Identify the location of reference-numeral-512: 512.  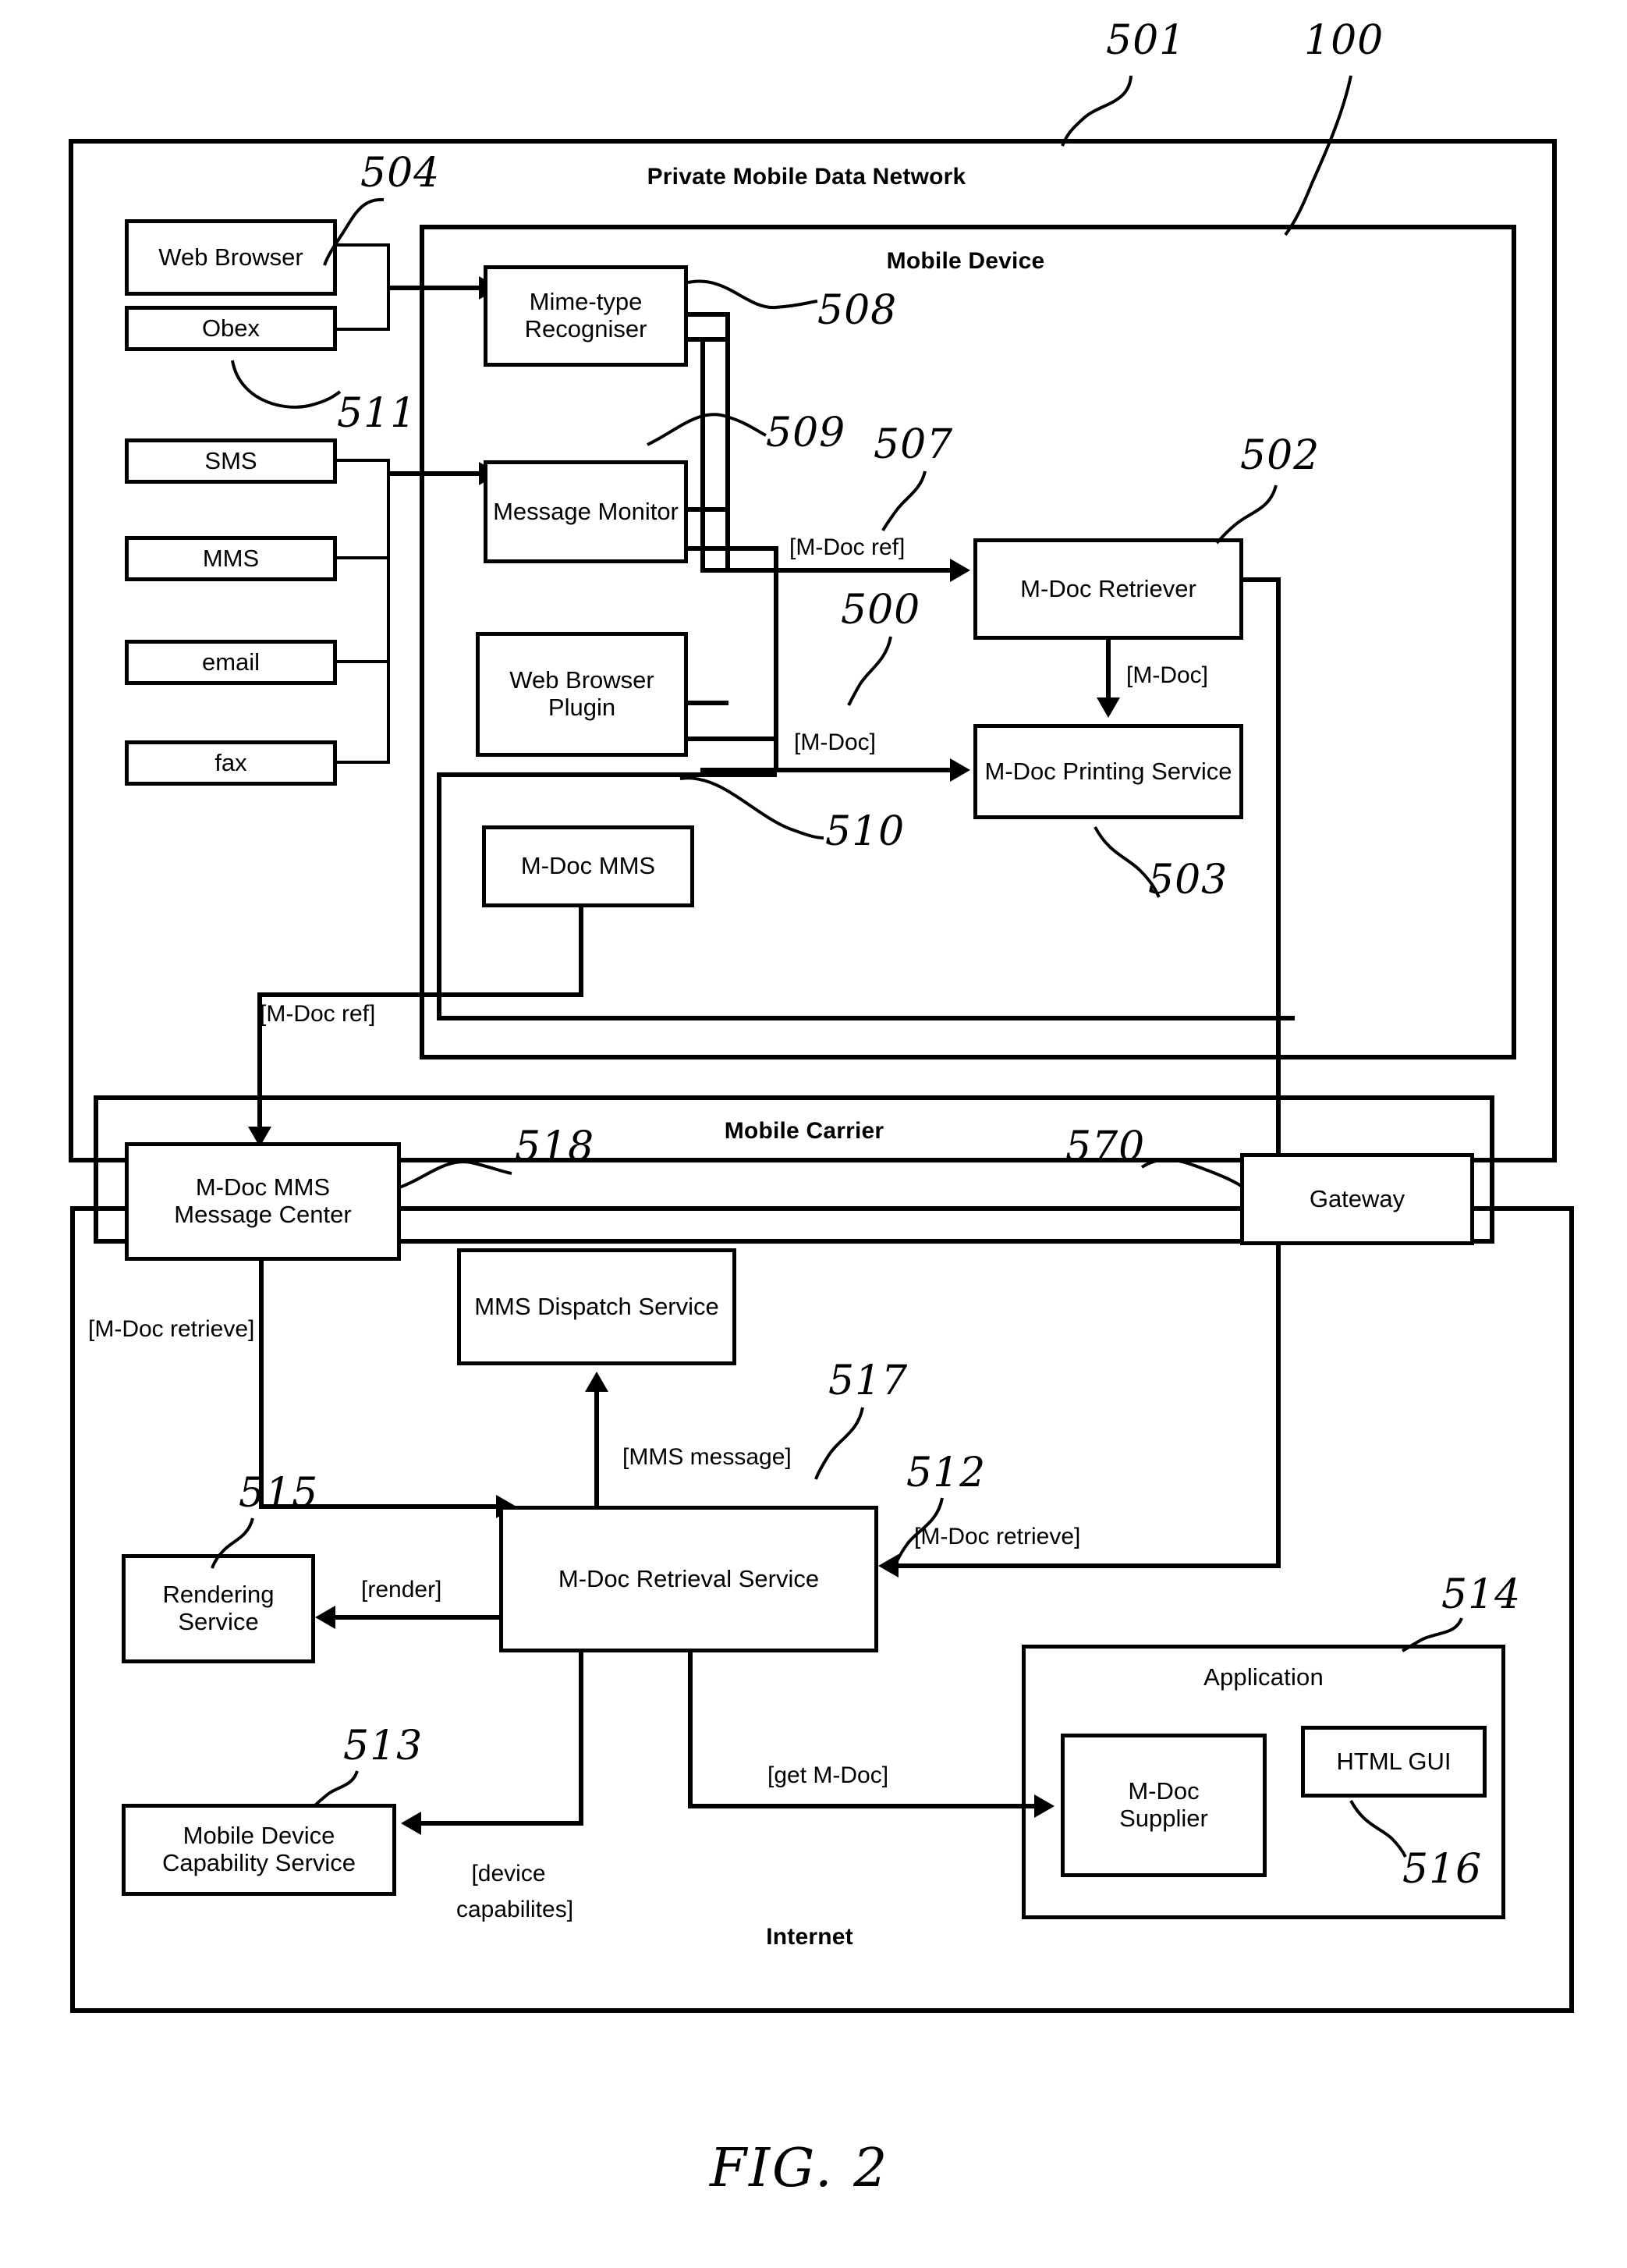
(947, 1473).